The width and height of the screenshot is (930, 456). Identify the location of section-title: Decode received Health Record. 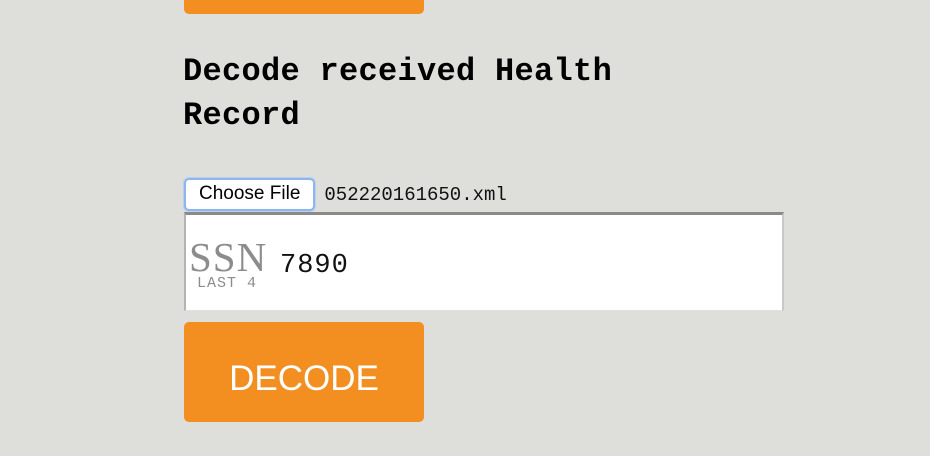
(398, 93).